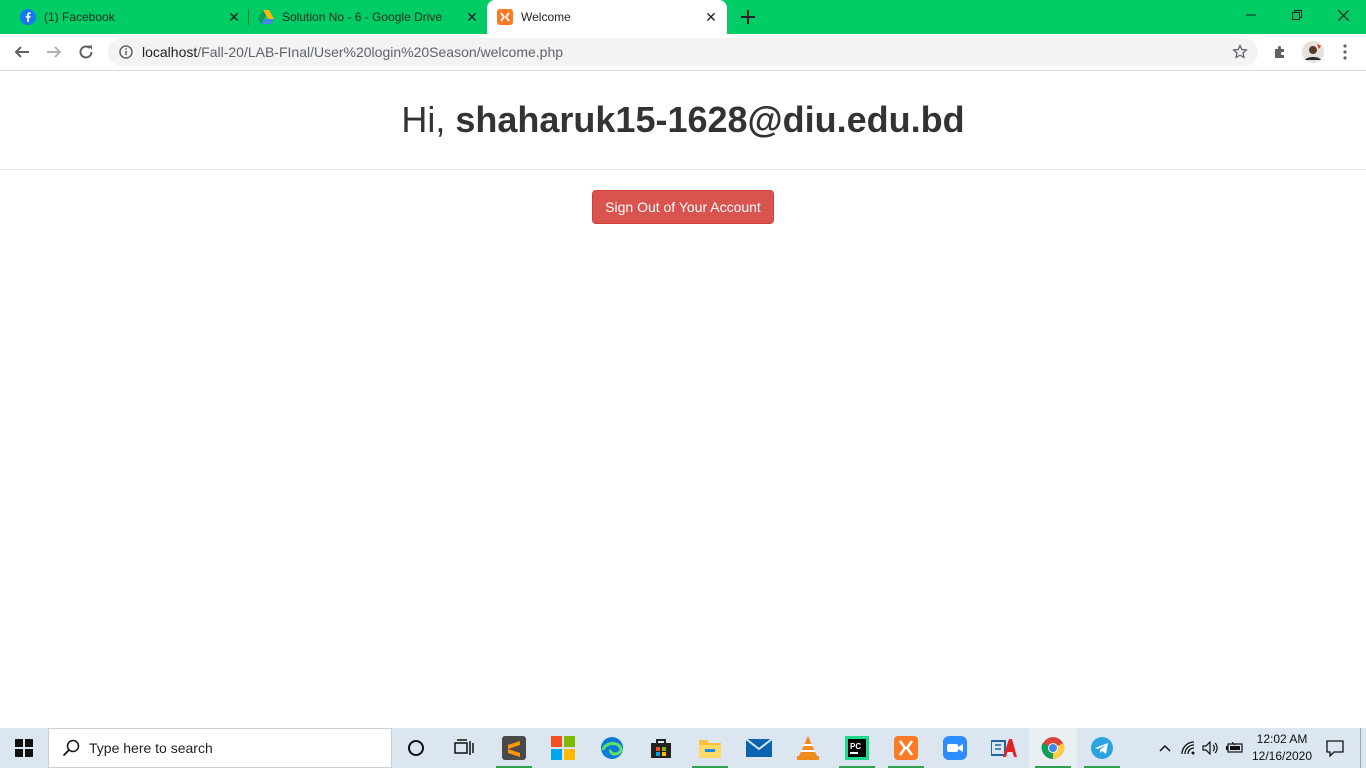 This screenshot has height=768, width=1366. I want to click on signout-button: Sign Out of Your Account, so click(683, 207).